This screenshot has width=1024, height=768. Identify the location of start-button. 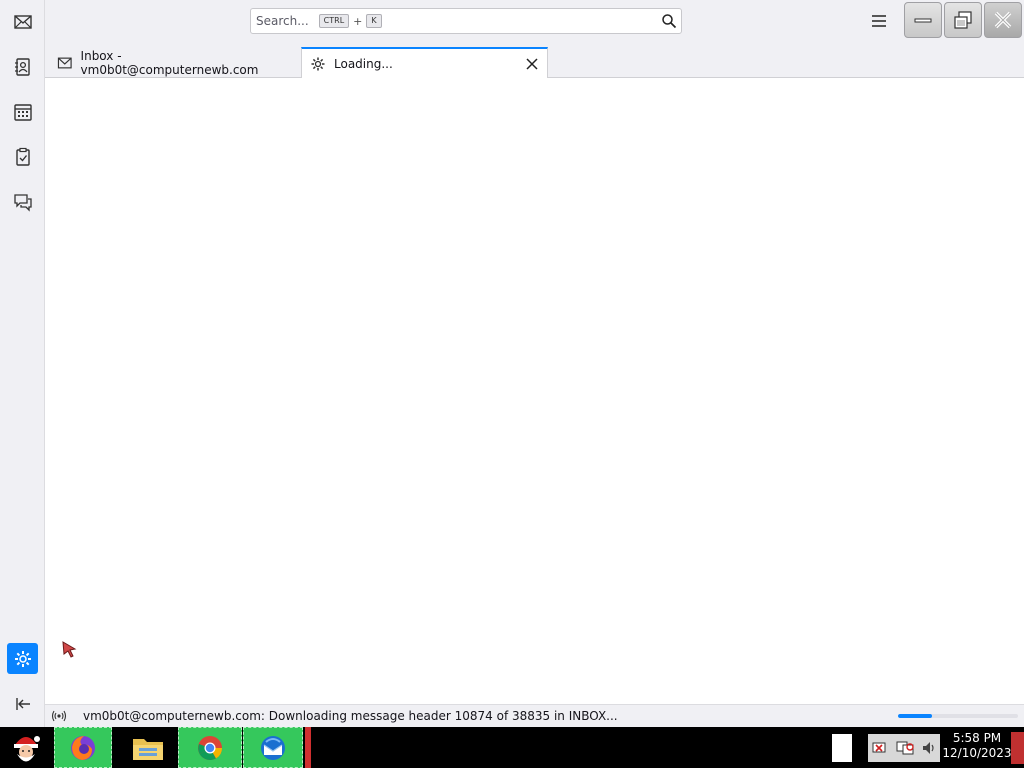
(26, 747).